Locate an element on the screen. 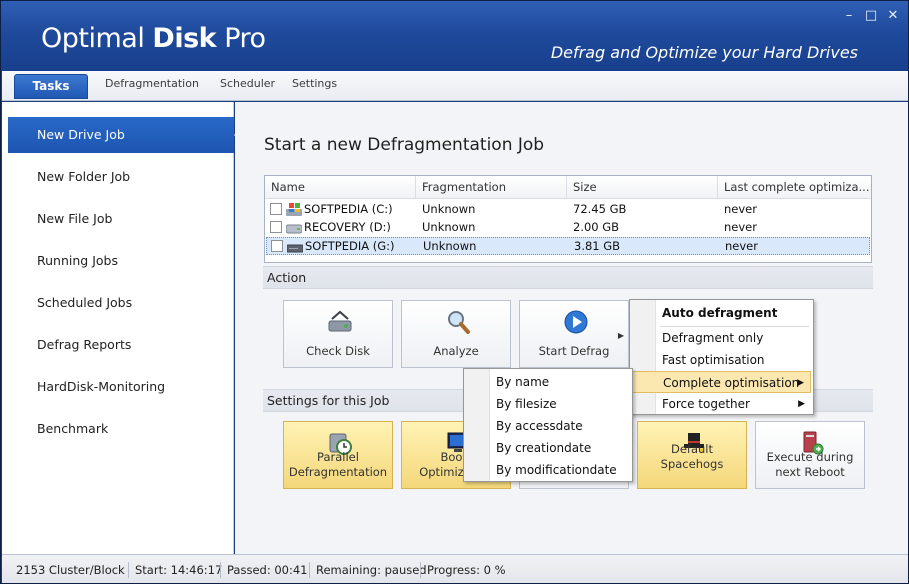 The width and height of the screenshot is (909, 584). table-row: RECOVERY (D:) Unknown 2.00 GB never is located at coordinates (568, 228).